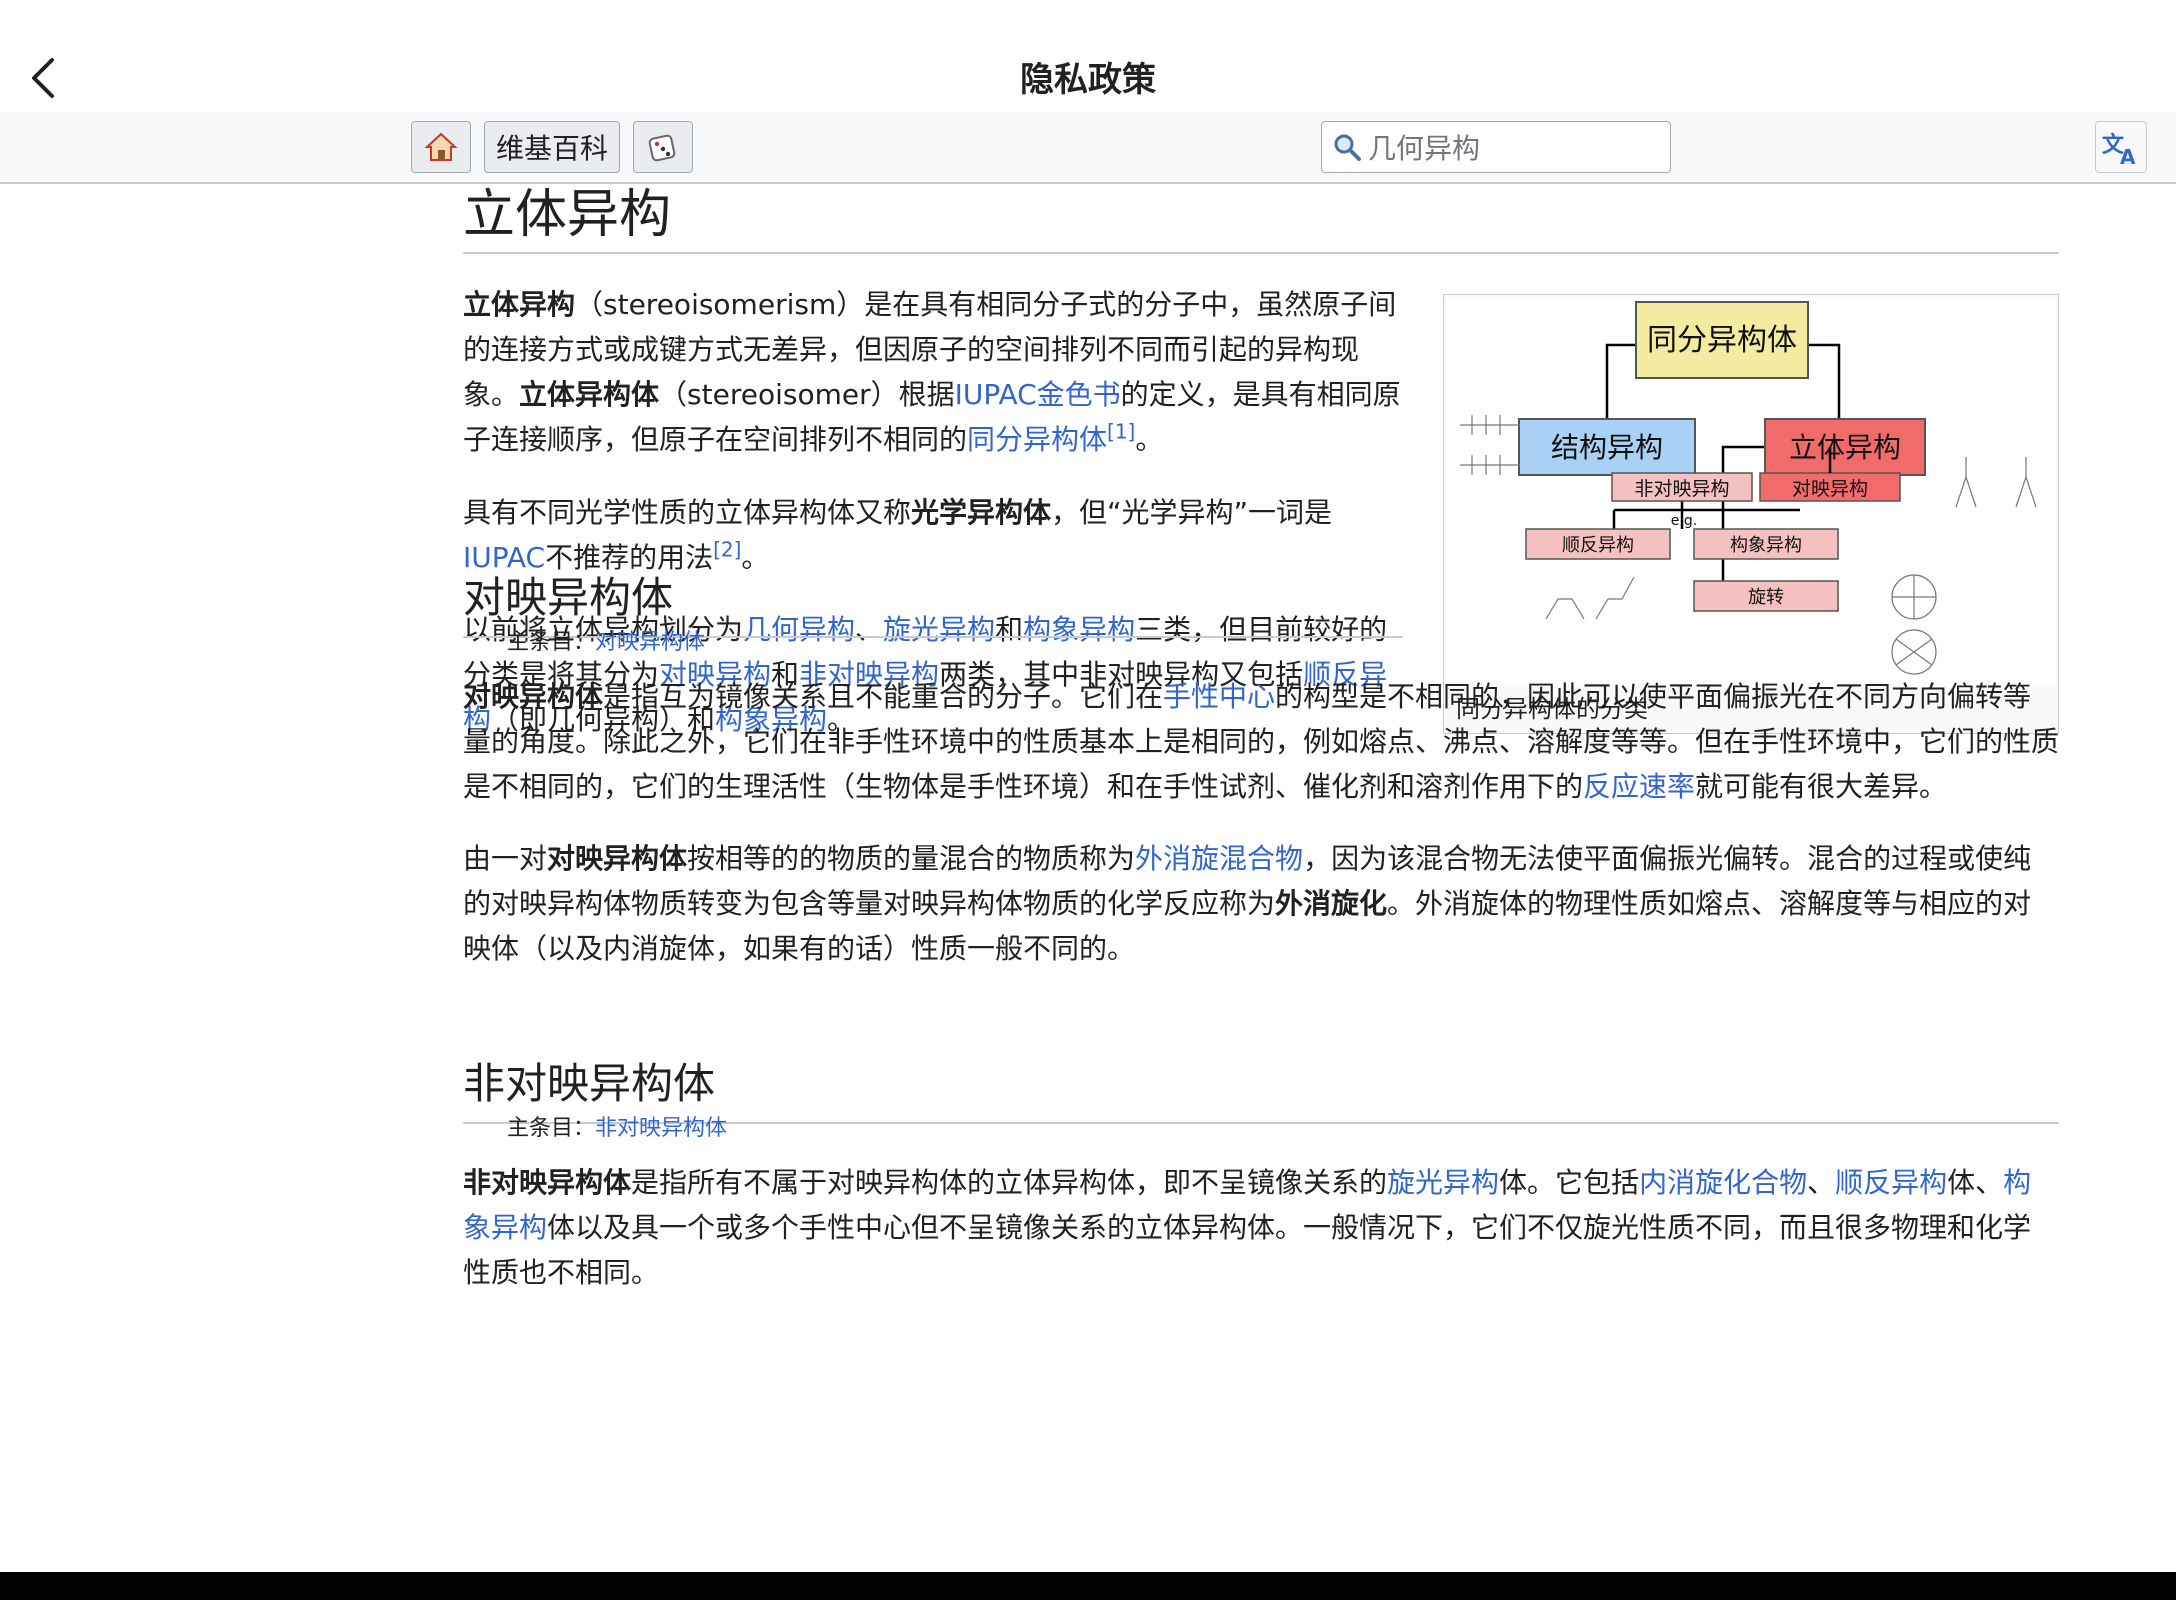 The height and width of the screenshot is (1600, 2176). I want to click on diagram-diastereomer-label: 非对映异构, so click(1681, 489).